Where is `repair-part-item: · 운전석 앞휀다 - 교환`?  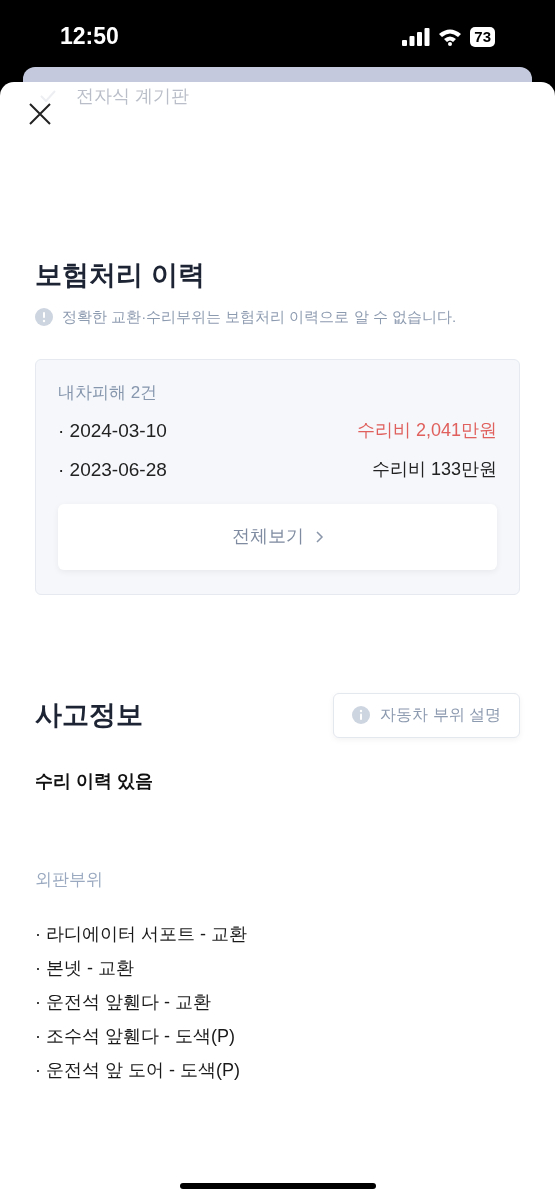
repair-part-item: · 운전석 앞휀다 - 교환 is located at coordinates (123, 1002).